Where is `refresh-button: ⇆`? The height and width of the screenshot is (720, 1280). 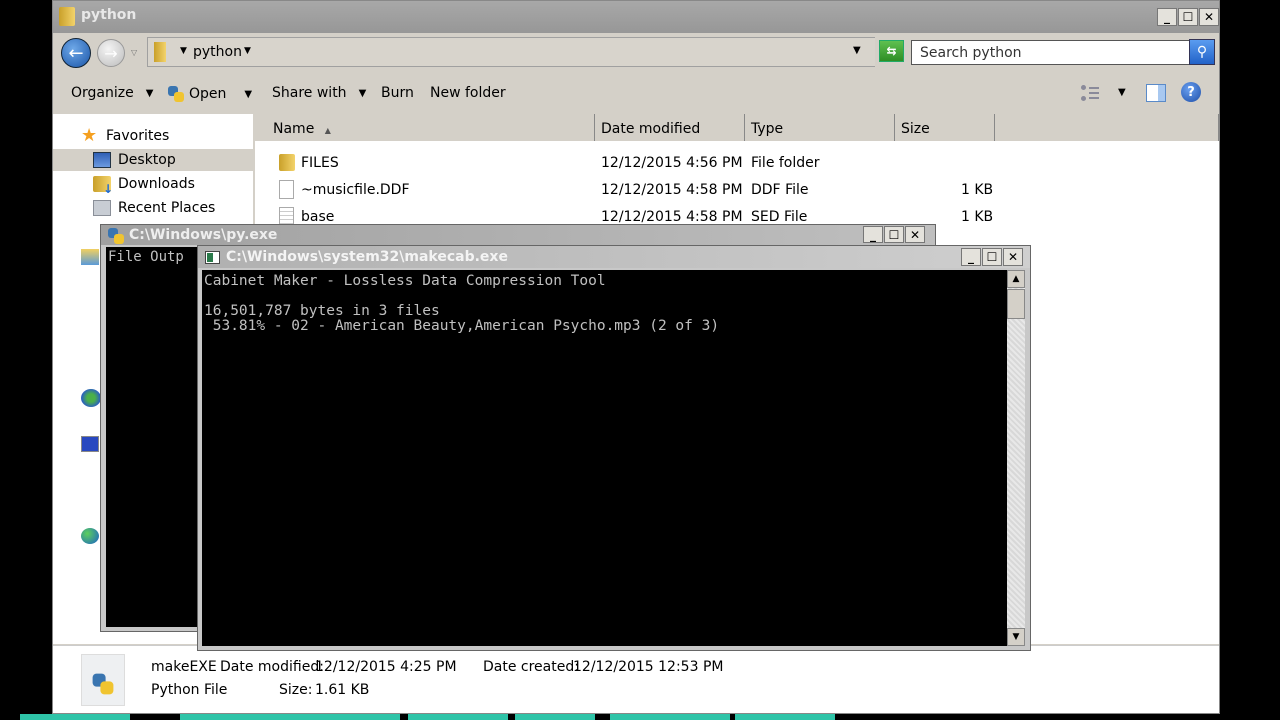 refresh-button: ⇆ is located at coordinates (891, 51).